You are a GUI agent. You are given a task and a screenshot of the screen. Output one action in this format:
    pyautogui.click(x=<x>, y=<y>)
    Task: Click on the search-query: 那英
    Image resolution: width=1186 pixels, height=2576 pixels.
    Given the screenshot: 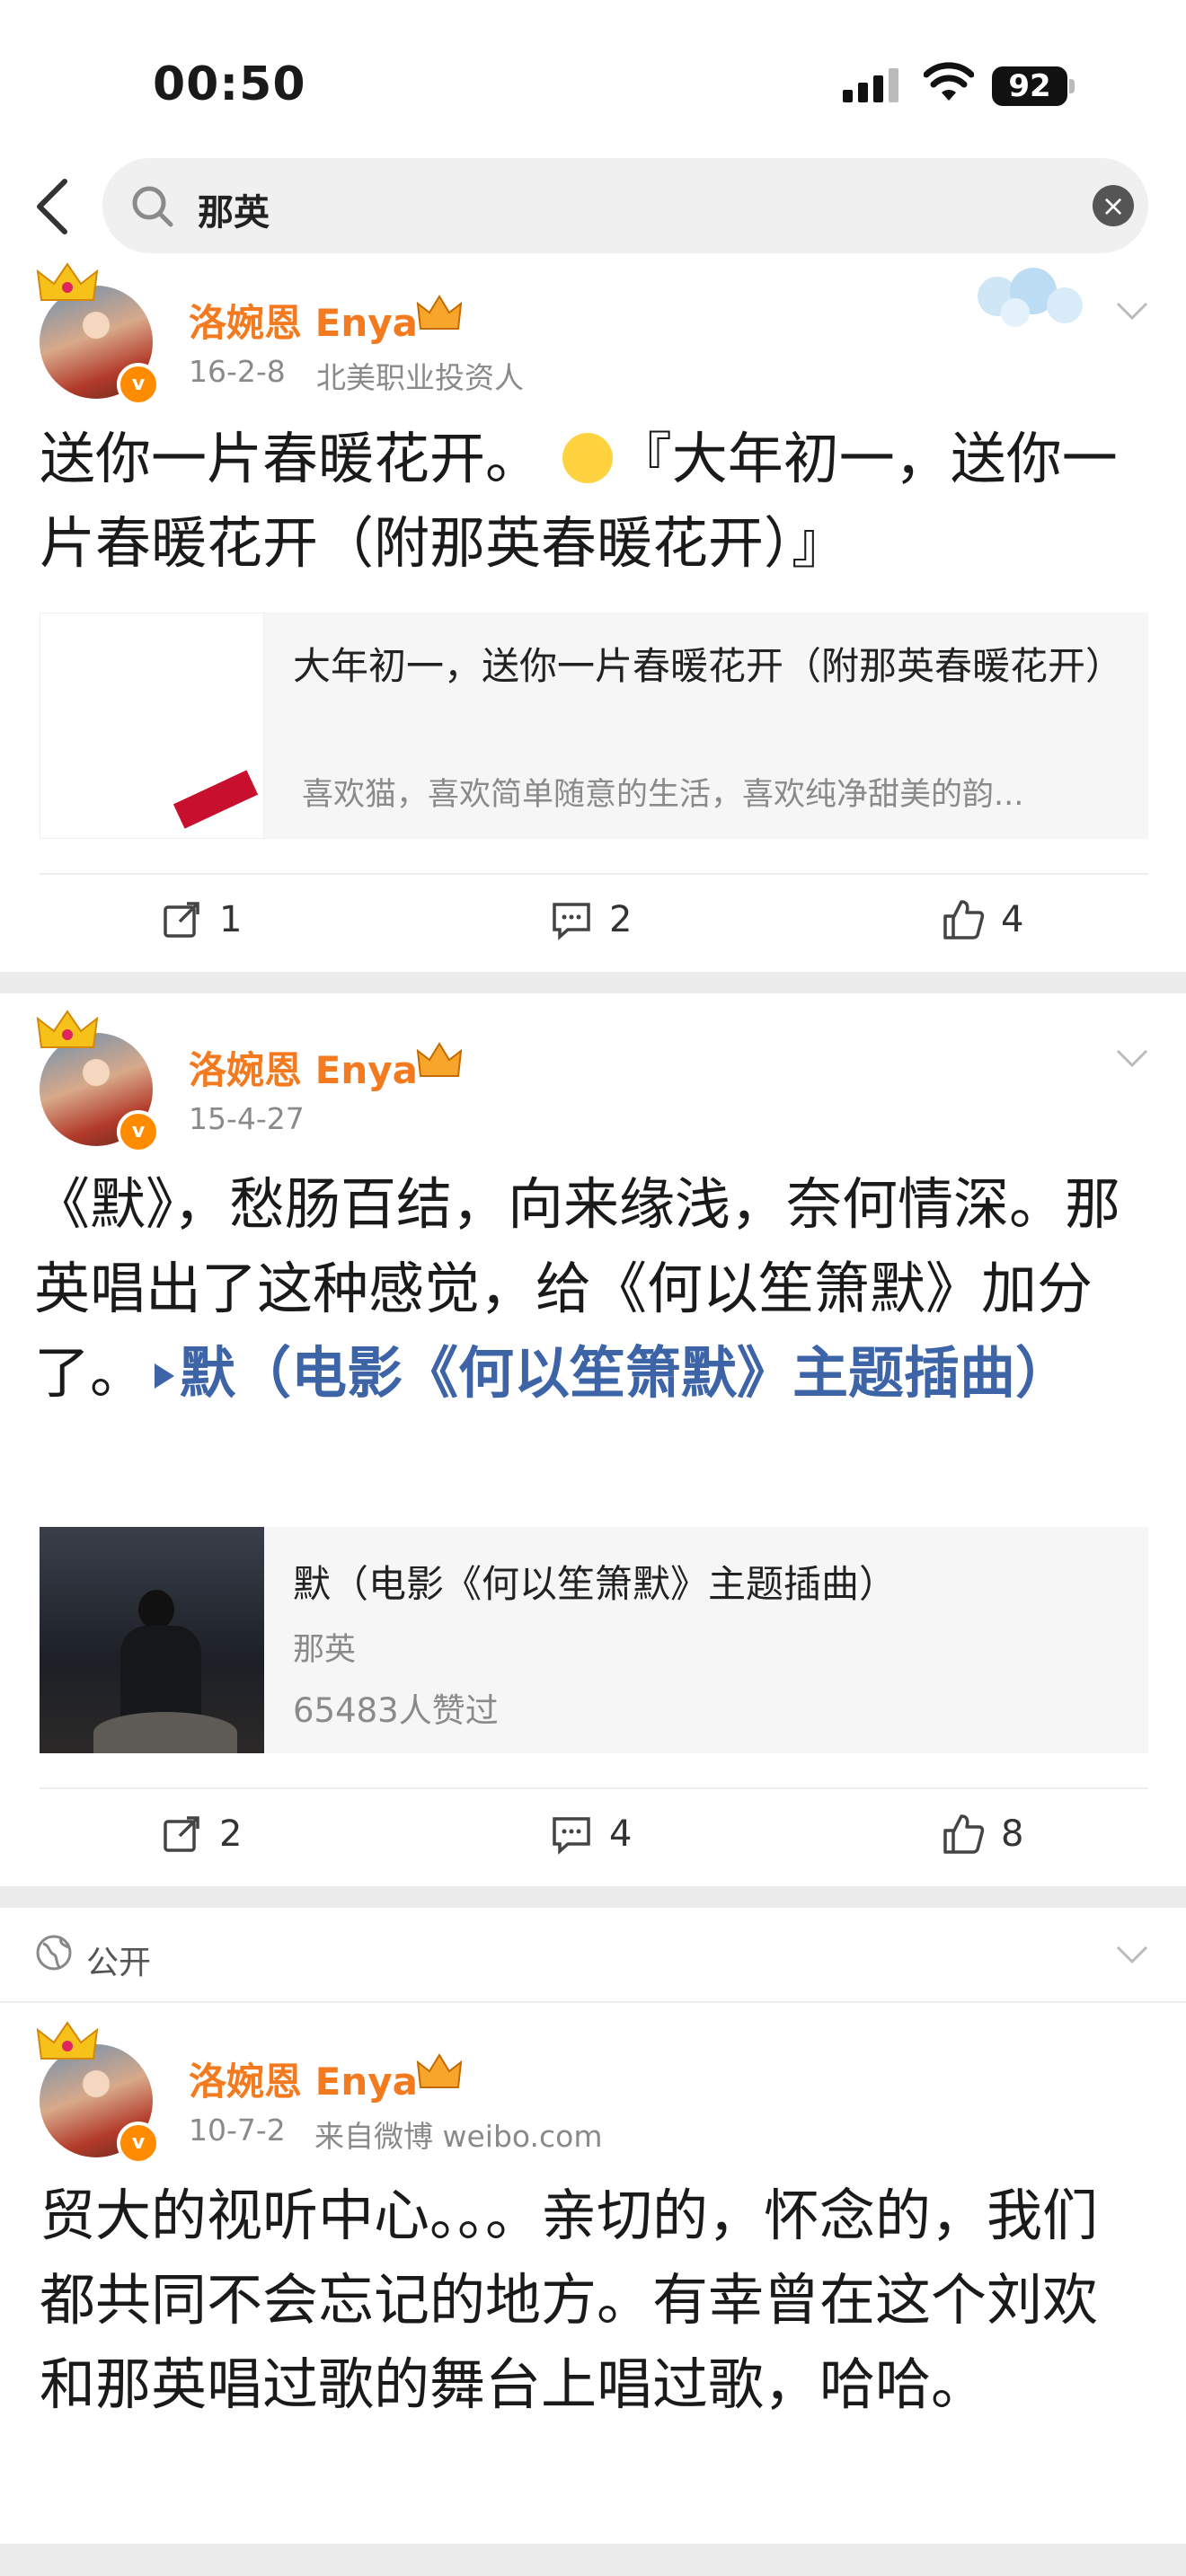 What is the action you would take?
    pyautogui.click(x=234, y=209)
    